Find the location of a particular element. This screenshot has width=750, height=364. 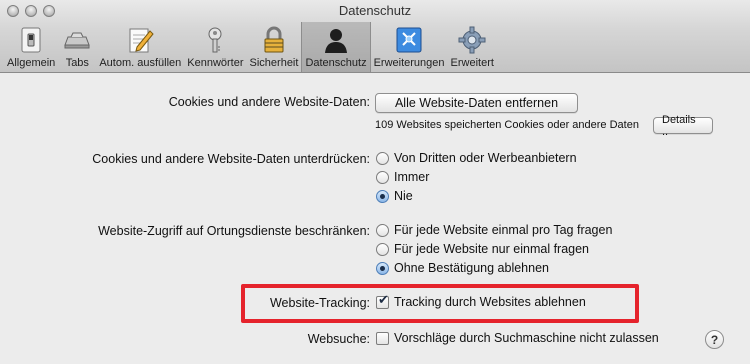

block-cookies-option-third-party: Von Dritten oder Werbeanbietern is located at coordinates (476, 158).